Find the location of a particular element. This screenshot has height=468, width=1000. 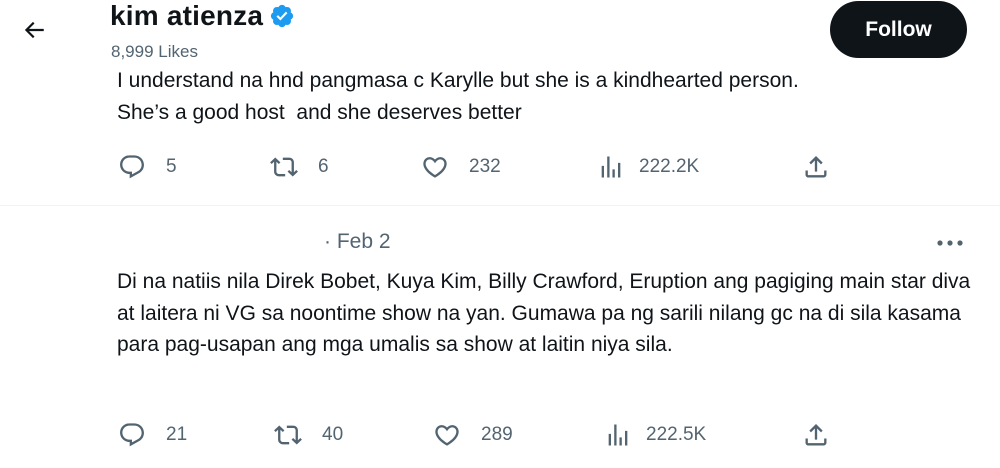

back-arrow-icon is located at coordinates (34, 30).